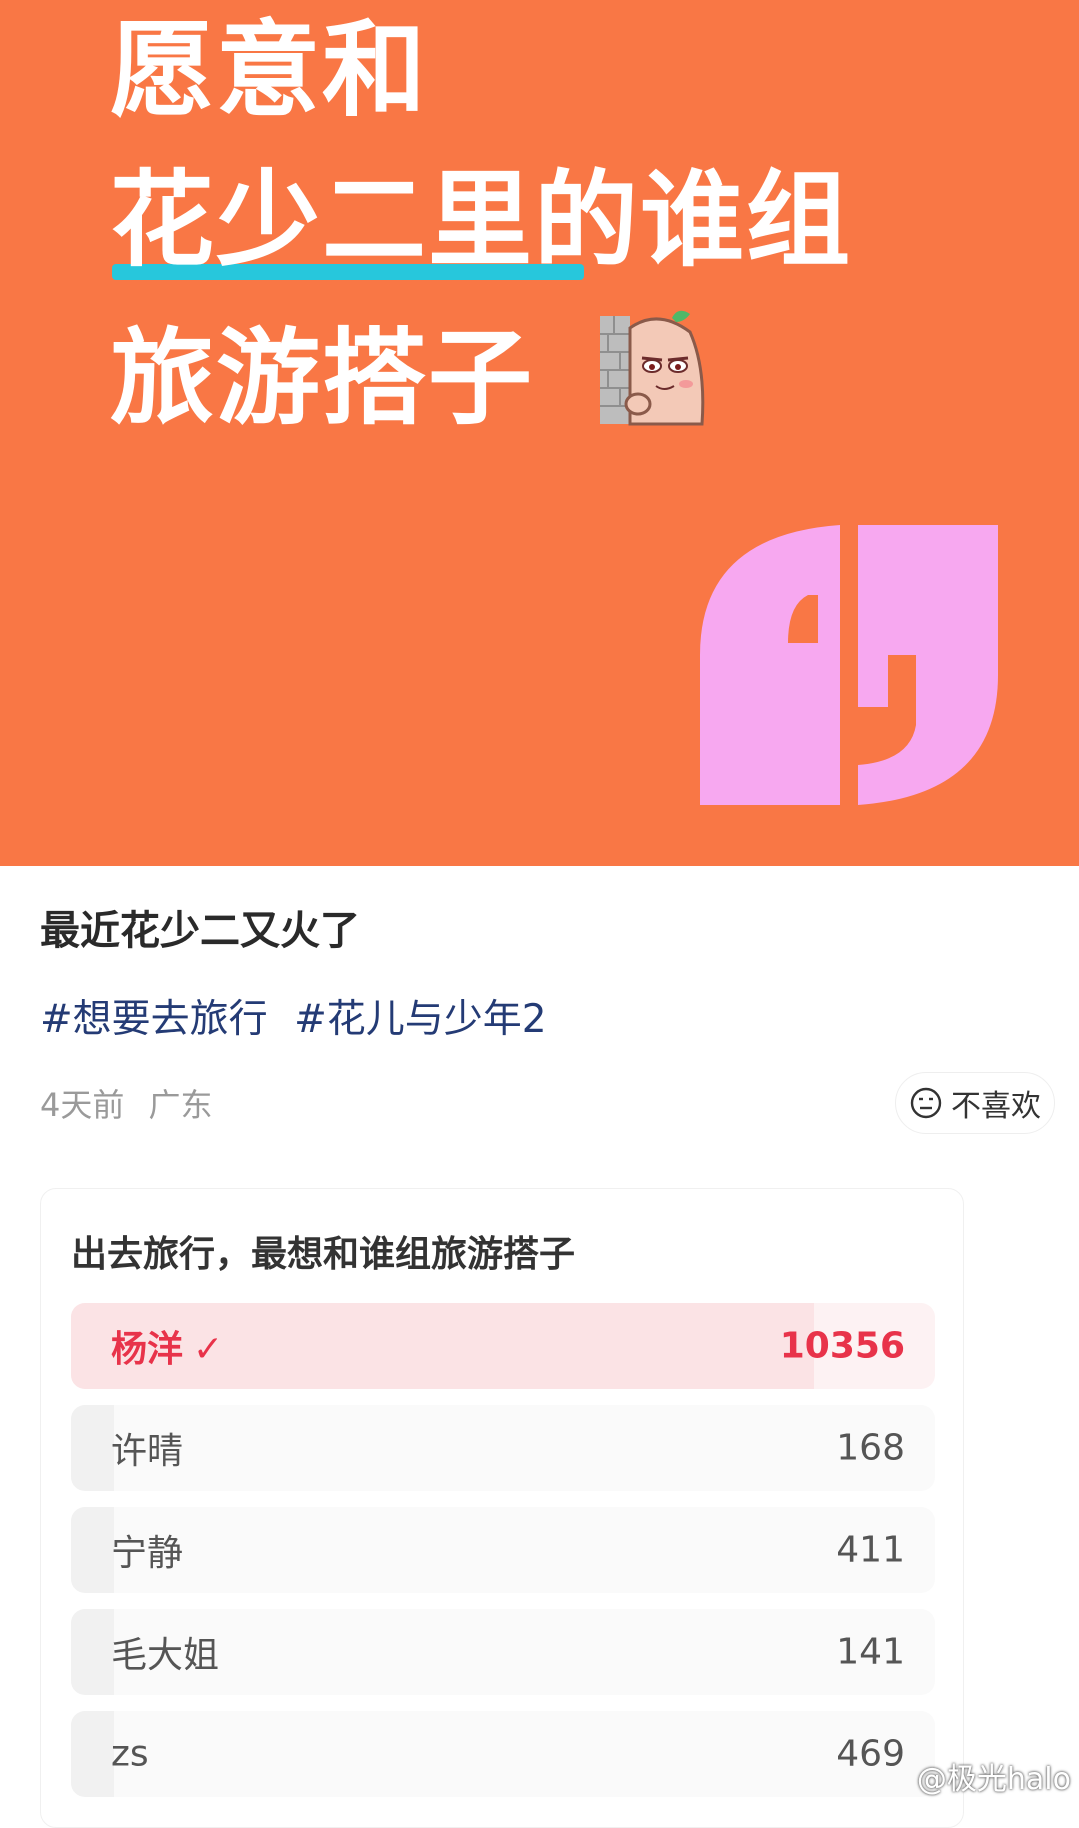 Image resolution: width=1079 pixels, height=1828 pixels. What do you see at coordinates (147, 1451) in the screenshot?
I see `poll-option-label: 许晴` at bounding box center [147, 1451].